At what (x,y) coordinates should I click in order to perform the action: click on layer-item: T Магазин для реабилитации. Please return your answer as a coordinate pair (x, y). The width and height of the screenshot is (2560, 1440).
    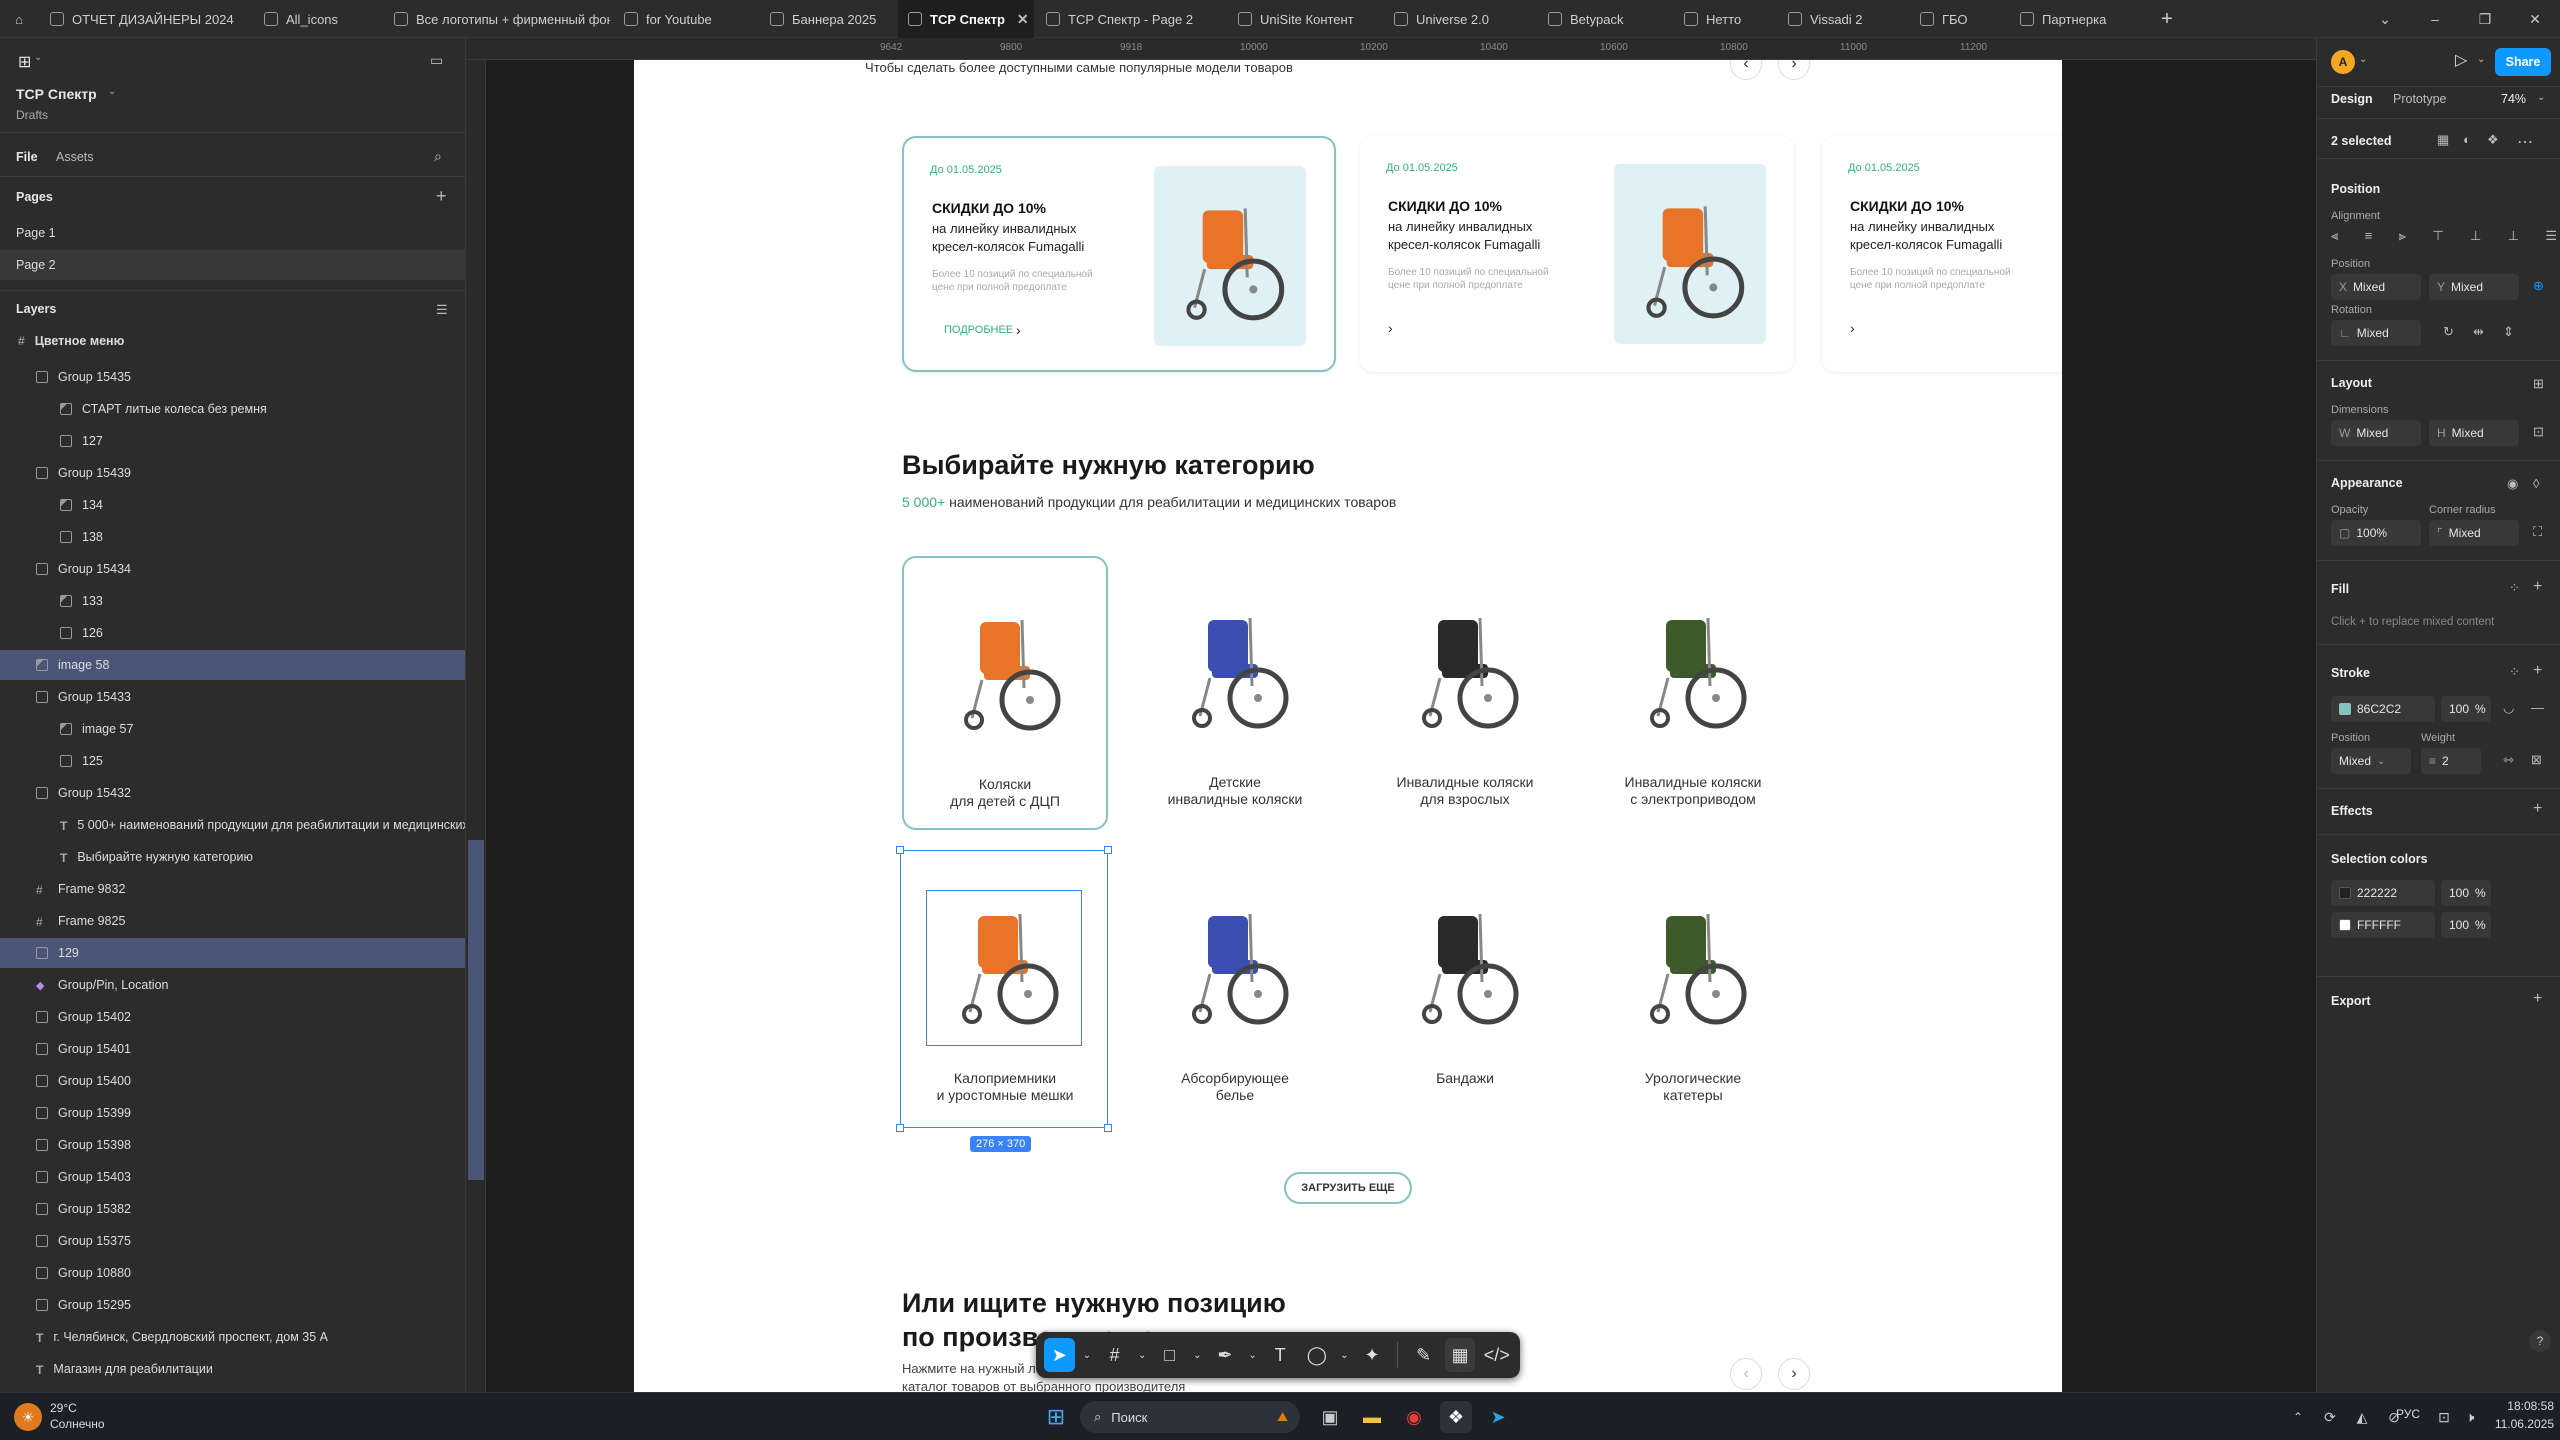
    Looking at the image, I should click on (232, 1369).